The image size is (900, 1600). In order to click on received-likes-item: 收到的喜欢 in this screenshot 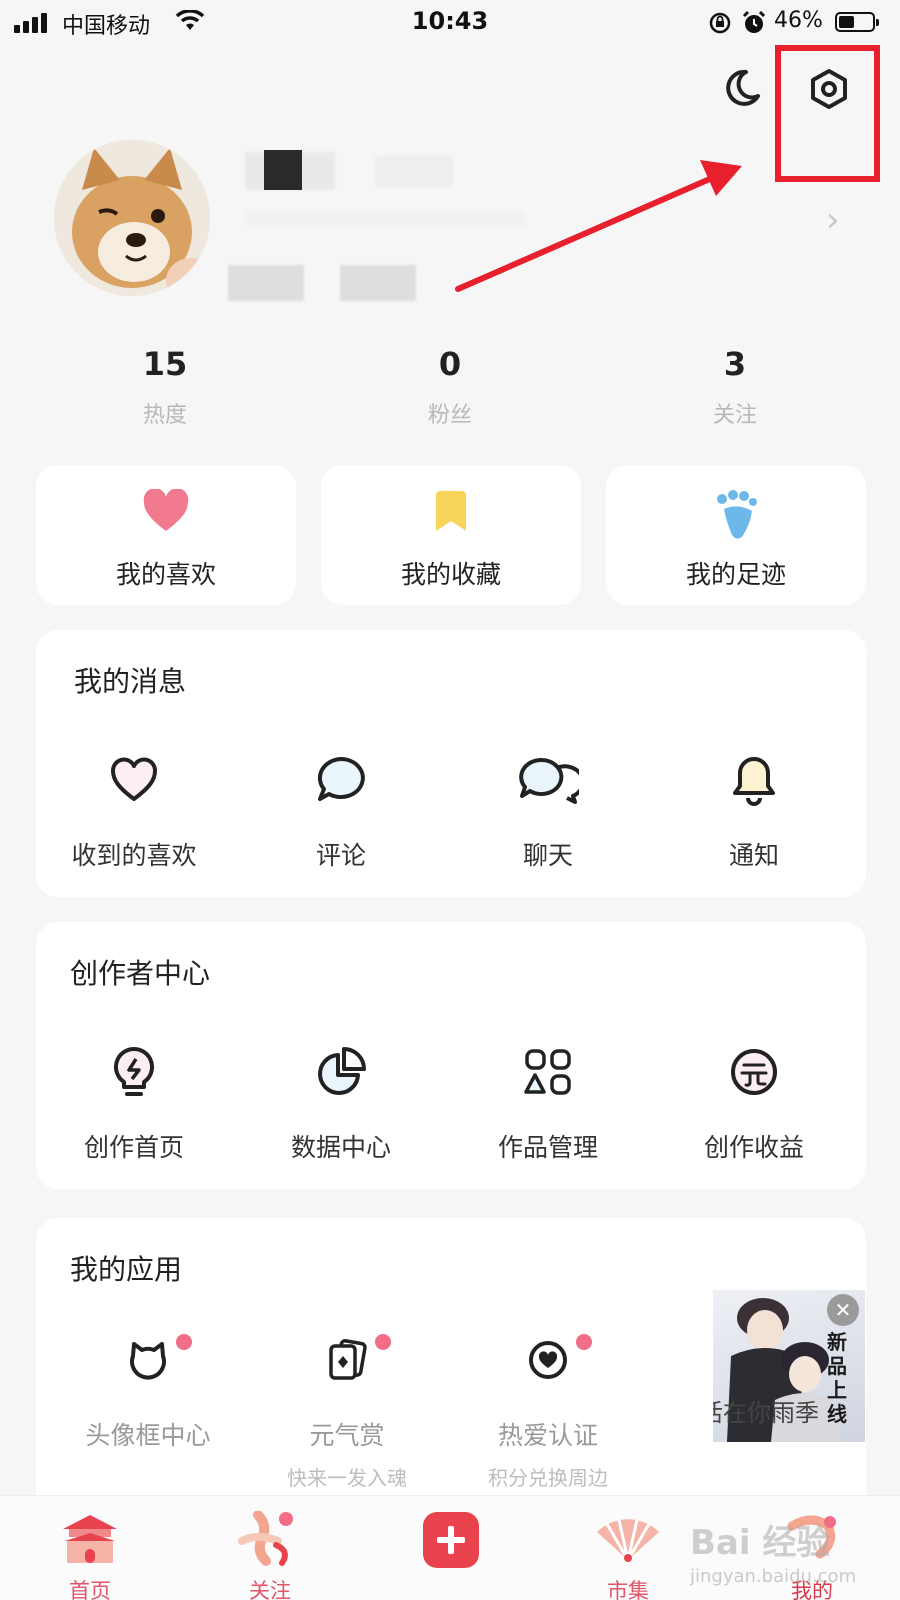, I will do `click(134, 811)`.